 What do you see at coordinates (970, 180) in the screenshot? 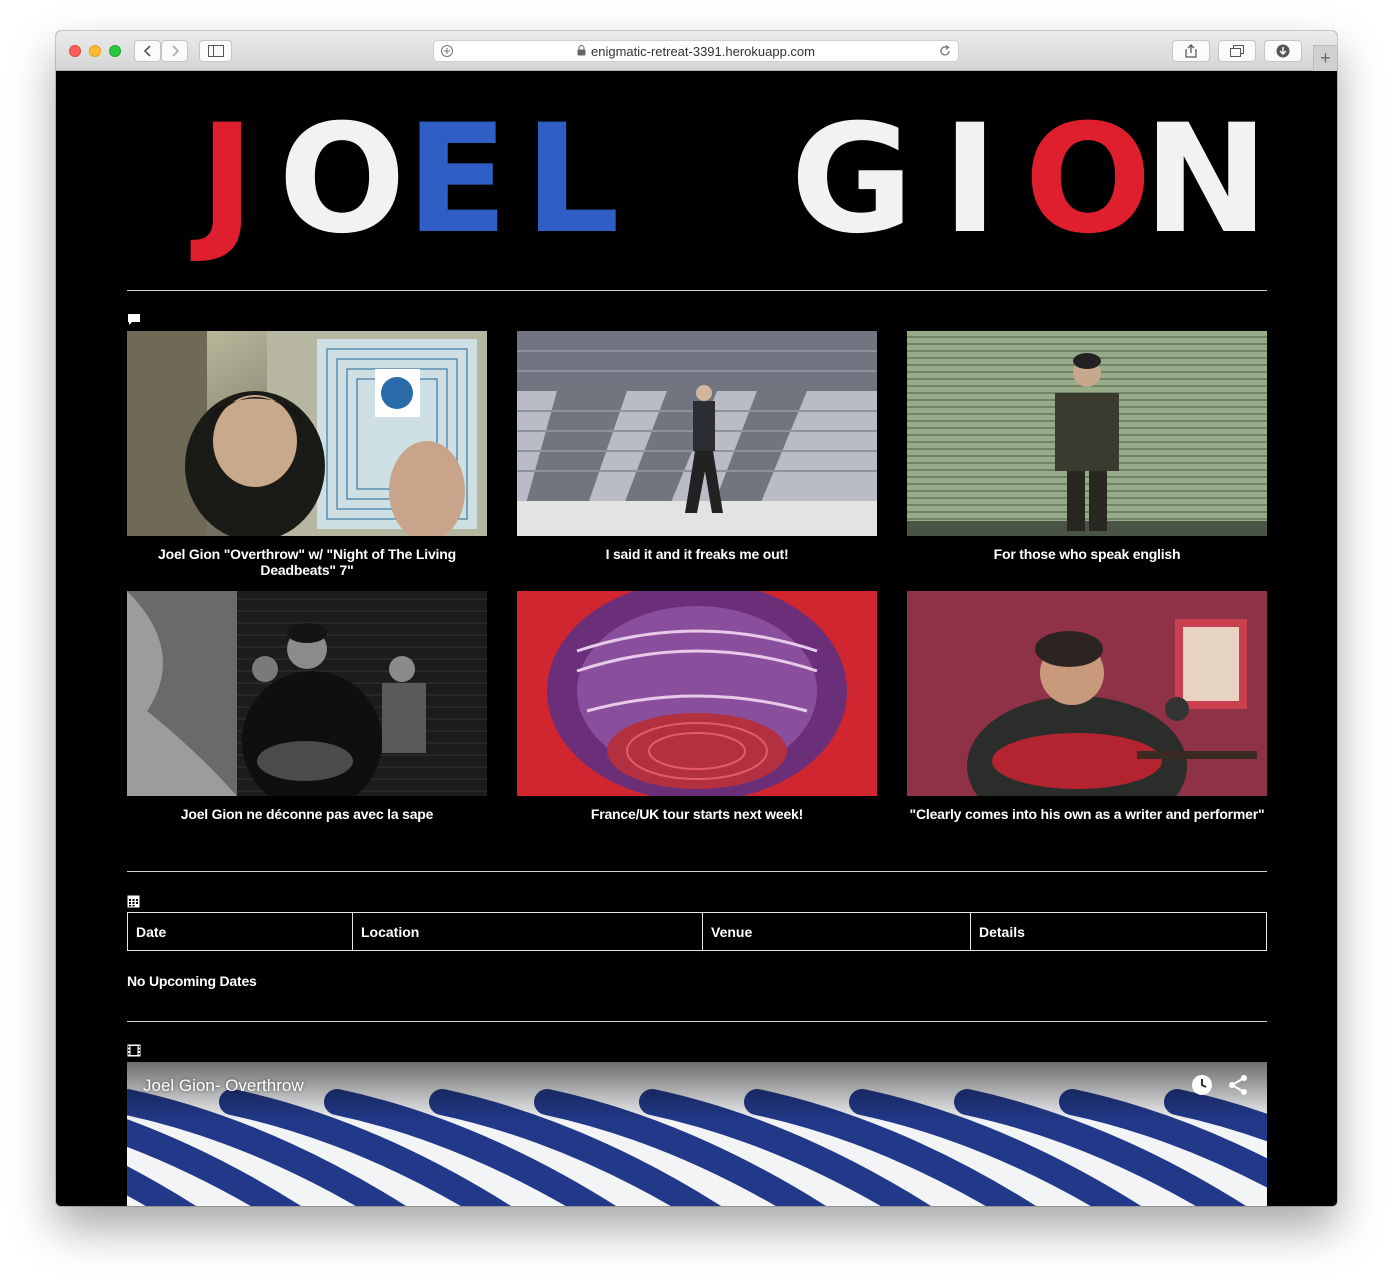
I see `banner-letter: I` at bounding box center [970, 180].